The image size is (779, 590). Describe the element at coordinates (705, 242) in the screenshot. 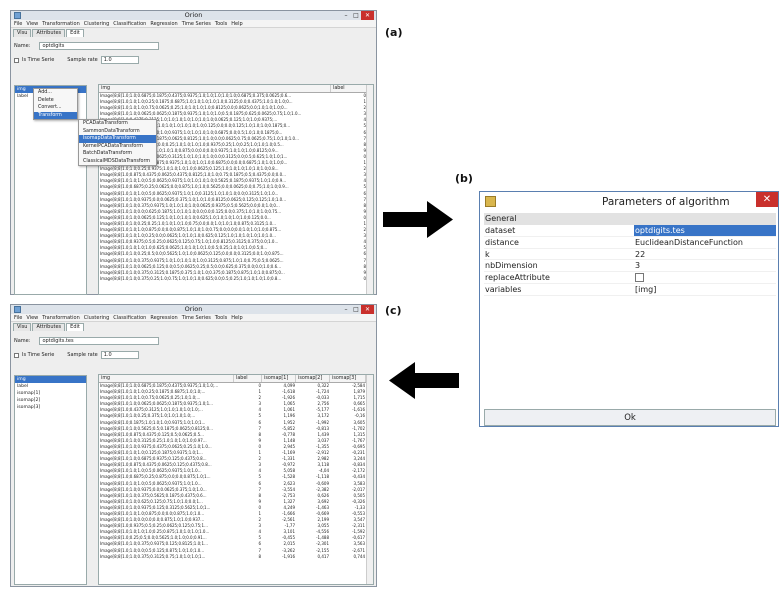

I see `param-value: EuclideanDistanceFunction` at that location.